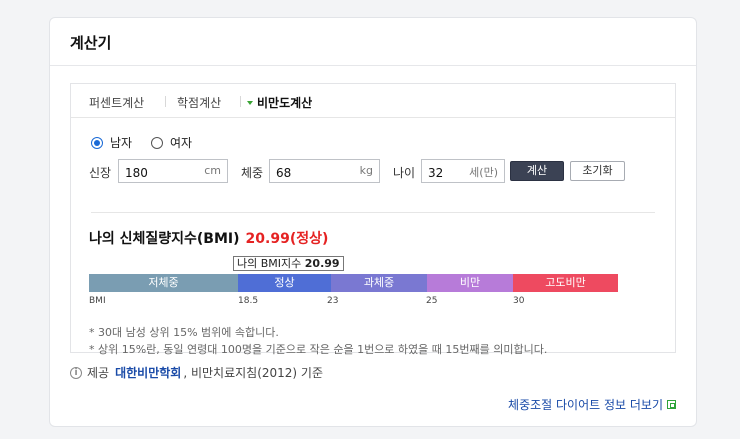 Image resolution: width=740 pixels, height=439 pixels. Describe the element at coordinates (537, 171) in the screenshot. I see `calculate-button: 계산` at that location.